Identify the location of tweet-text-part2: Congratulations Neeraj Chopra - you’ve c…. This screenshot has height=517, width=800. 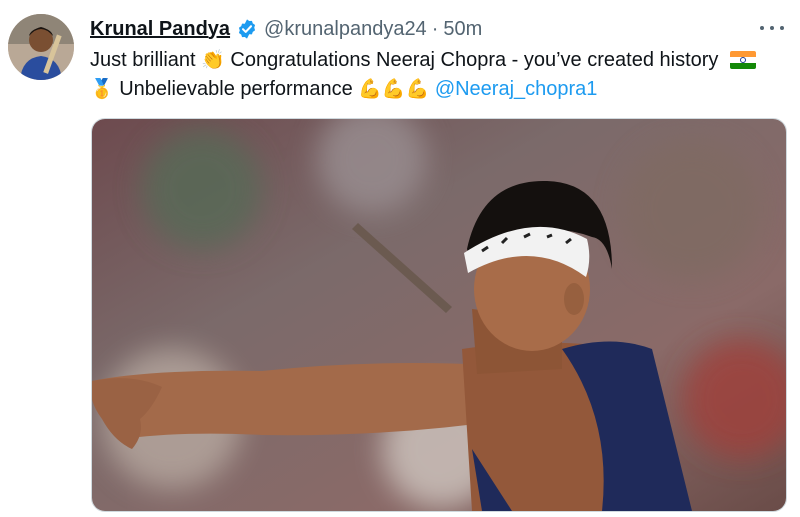
(474, 60).